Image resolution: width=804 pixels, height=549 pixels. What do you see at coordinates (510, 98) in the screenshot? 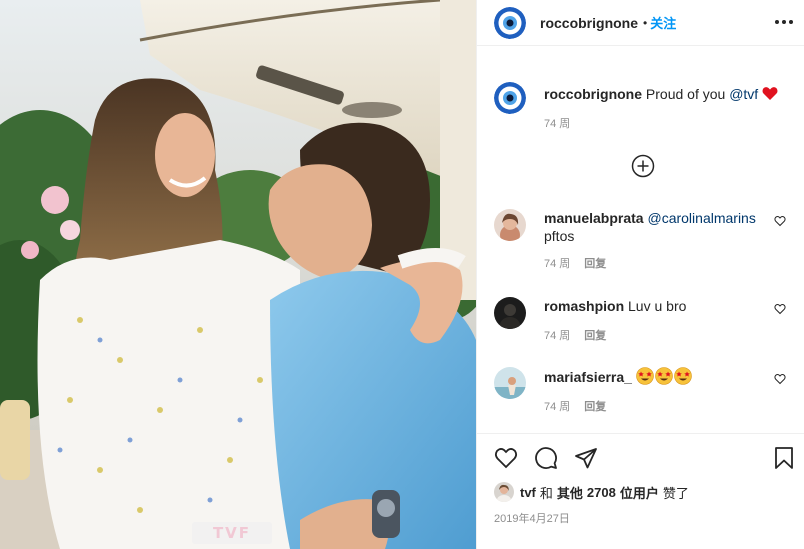
I see `caption-avatar` at bounding box center [510, 98].